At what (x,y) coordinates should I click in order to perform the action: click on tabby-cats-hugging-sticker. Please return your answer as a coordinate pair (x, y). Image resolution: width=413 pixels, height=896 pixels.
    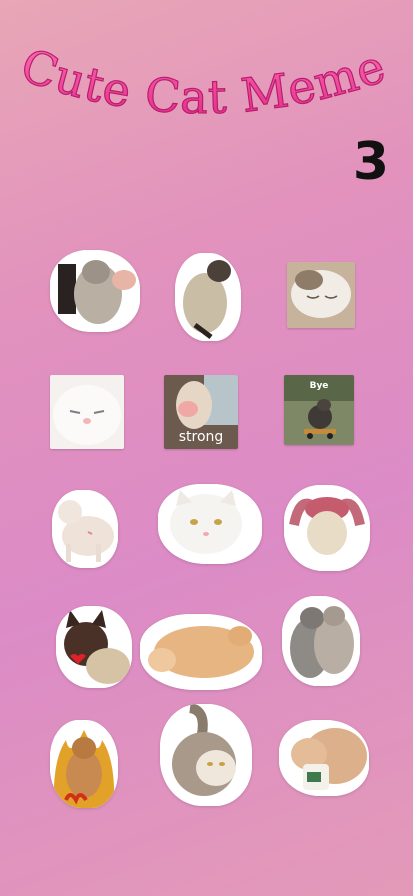
    Looking at the image, I should click on (321, 641).